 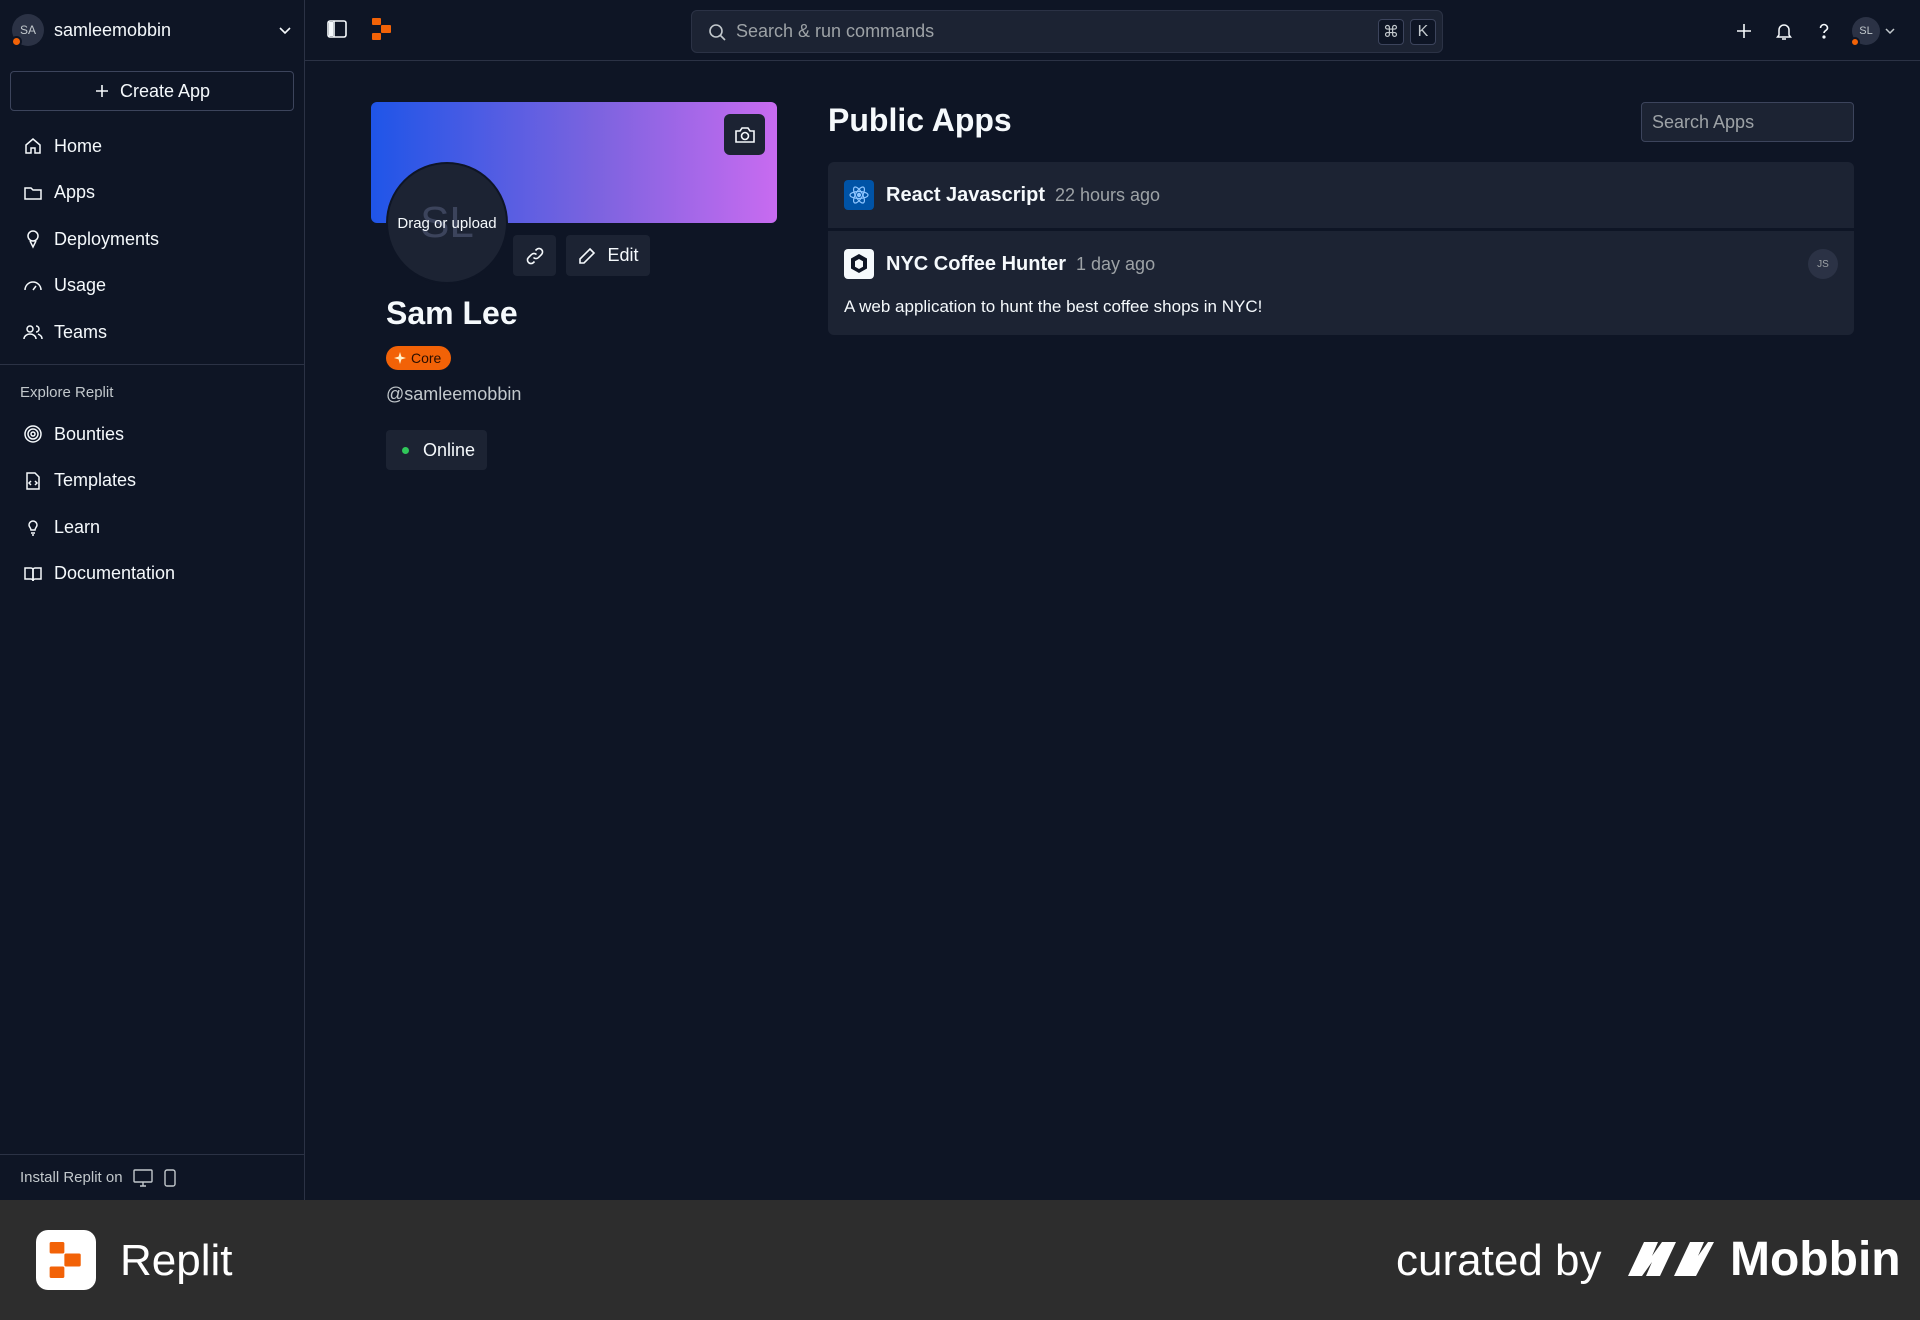 I want to click on search-apps-input, so click(x=1747, y=122).